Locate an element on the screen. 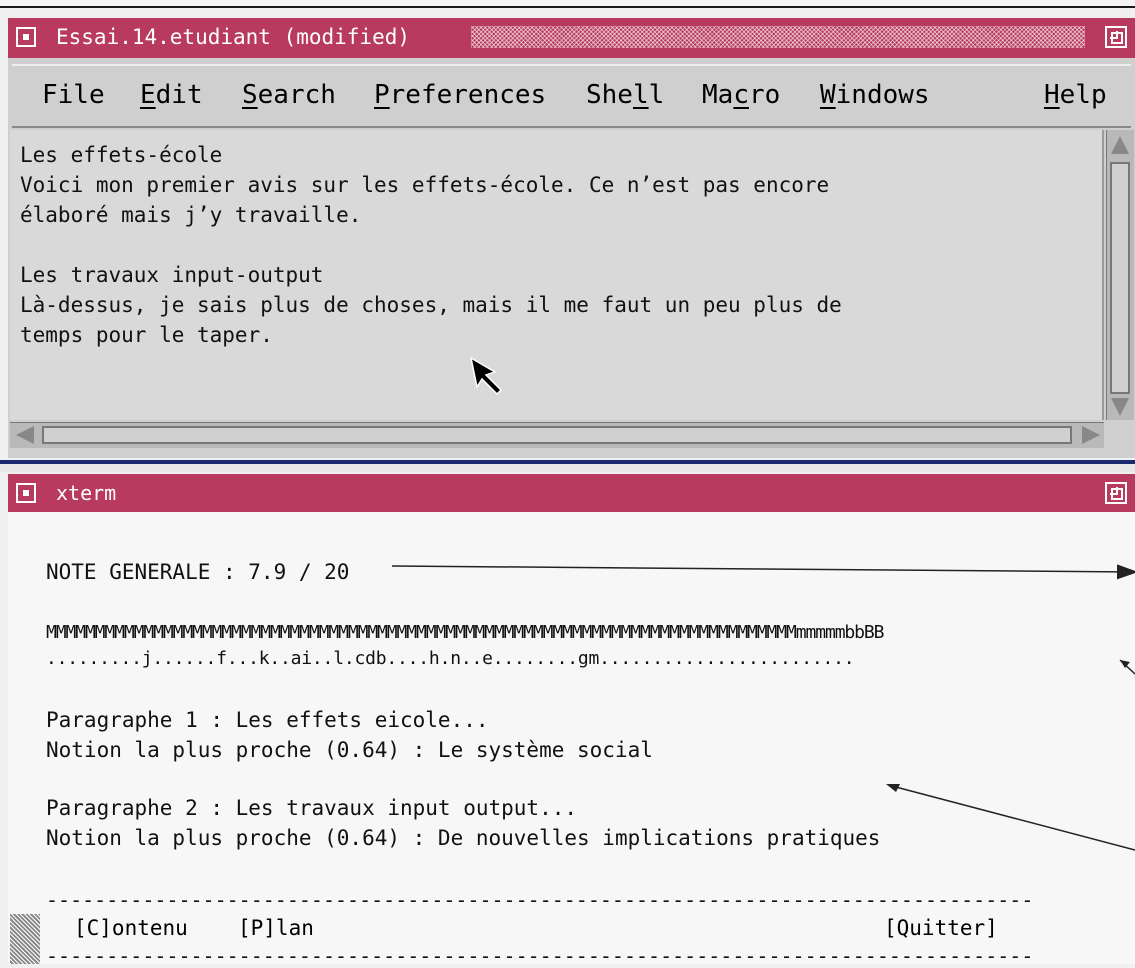  mouse-pointer-icon is located at coordinates (486, 376).